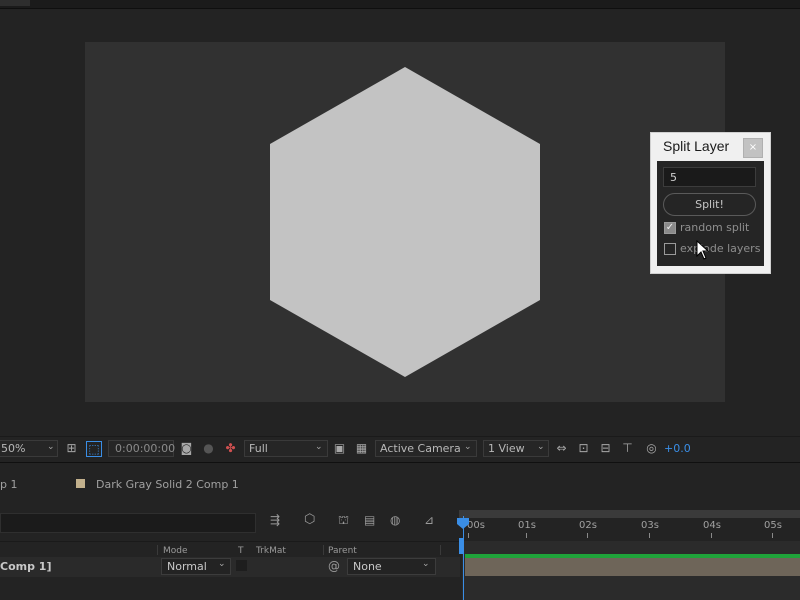  What do you see at coordinates (627, 448) in the screenshot?
I see `flowchart-icon: ⊤` at bounding box center [627, 448].